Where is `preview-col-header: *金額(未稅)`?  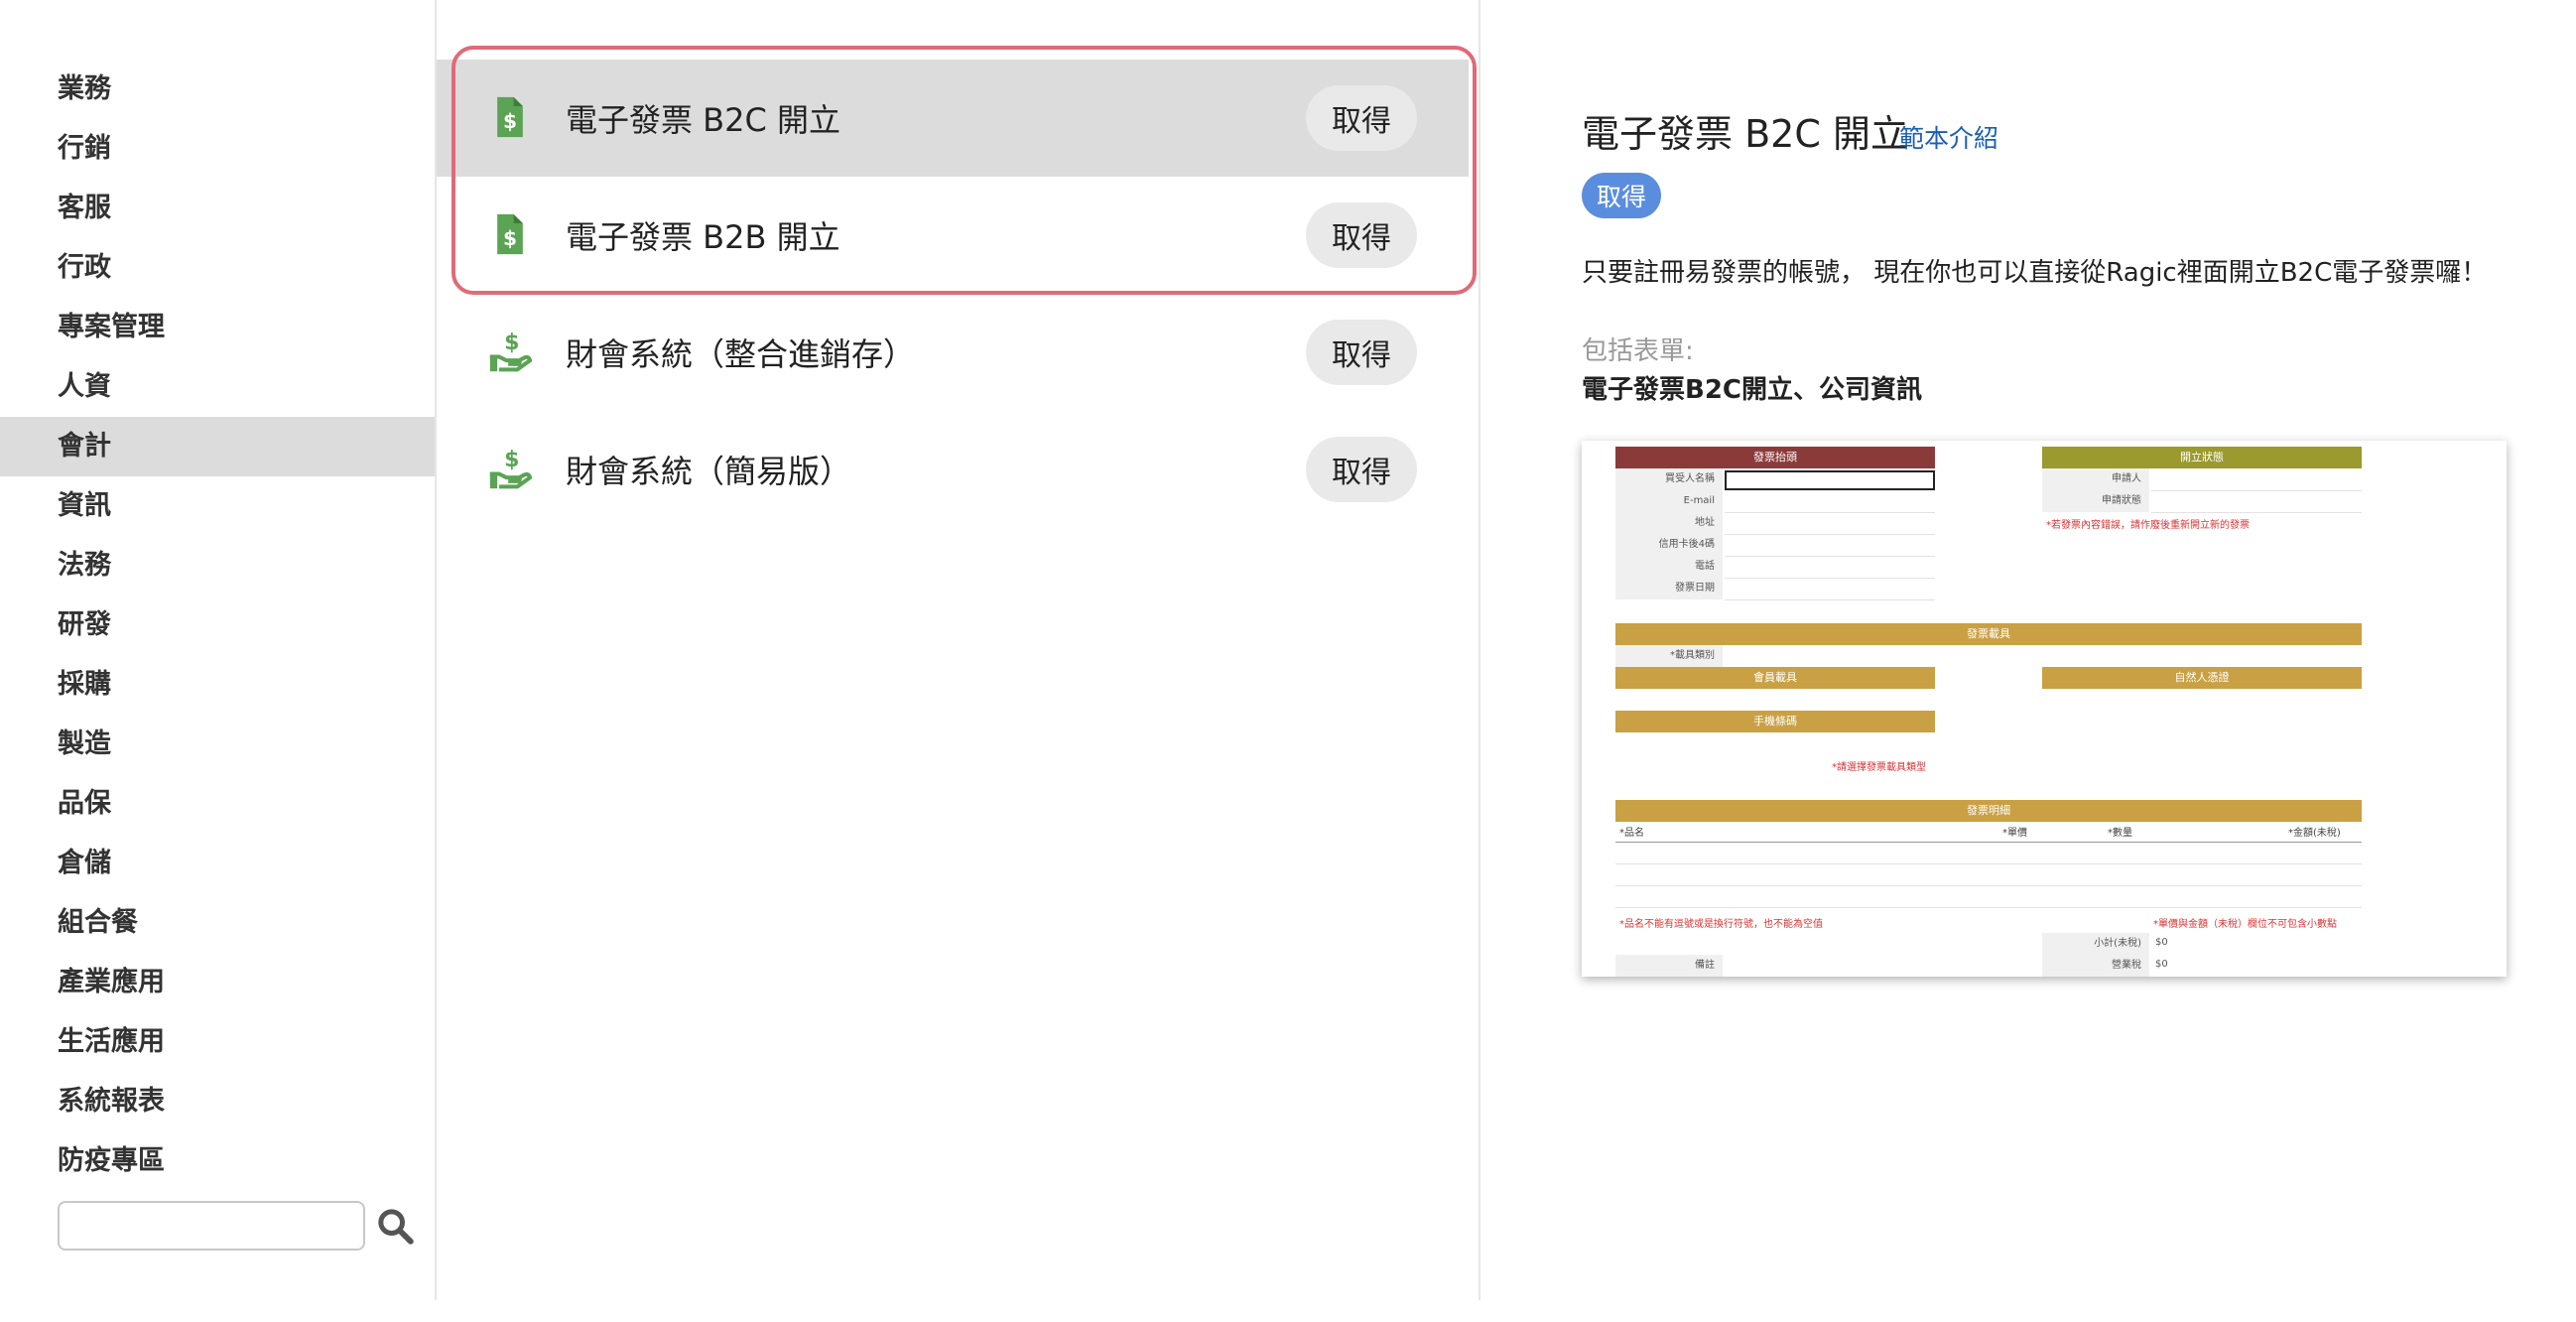
preview-col-header: *金額(未稅) is located at coordinates (2315, 833).